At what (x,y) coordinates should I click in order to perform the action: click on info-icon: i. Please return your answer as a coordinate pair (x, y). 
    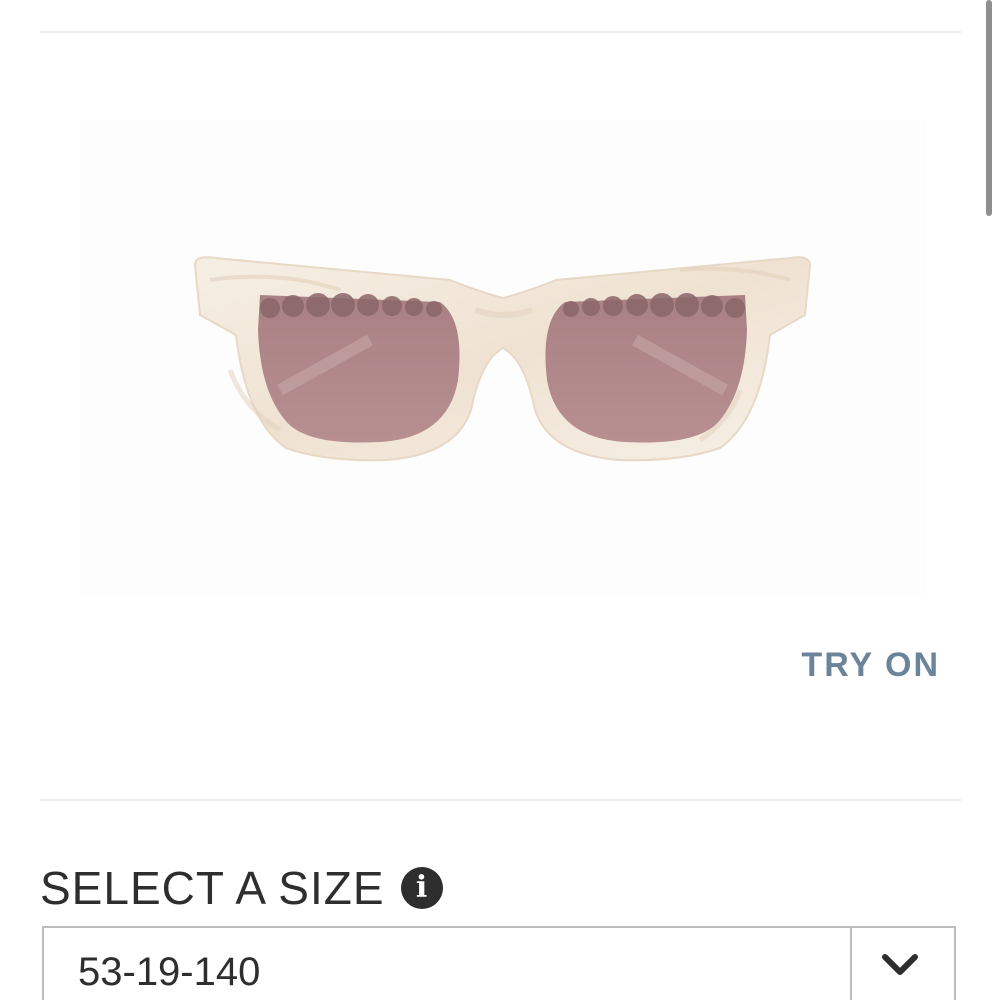
    Looking at the image, I should click on (421, 888).